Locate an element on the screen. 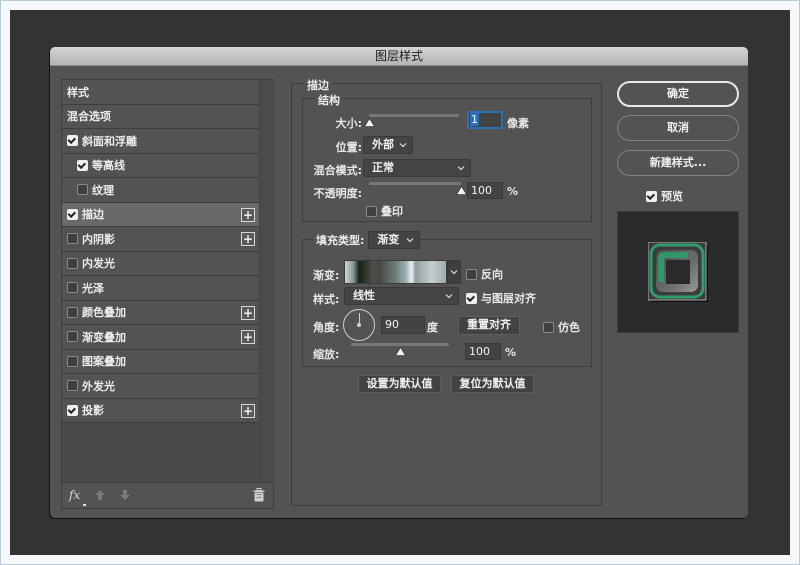 Image resolution: width=800 pixels, height=565 pixels. style-list-item-label: 样式 is located at coordinates (78, 92).